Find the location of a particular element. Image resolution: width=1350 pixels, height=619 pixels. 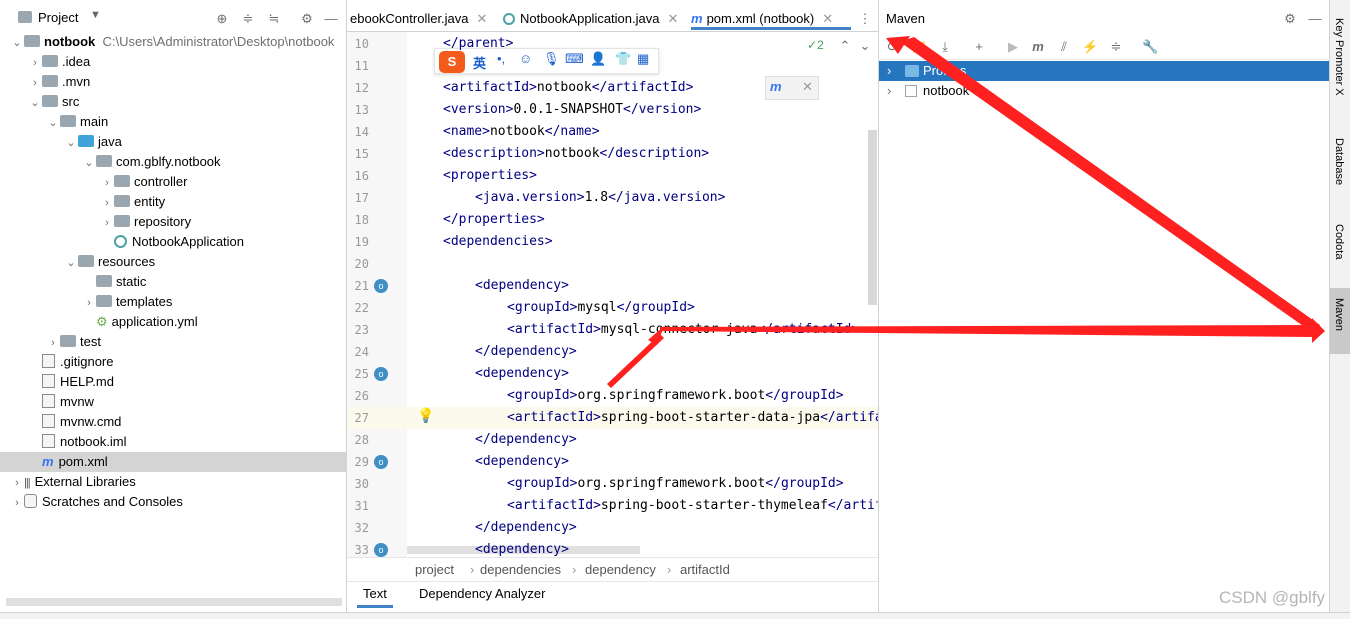

user-icon: 👤 is located at coordinates (598, 59).